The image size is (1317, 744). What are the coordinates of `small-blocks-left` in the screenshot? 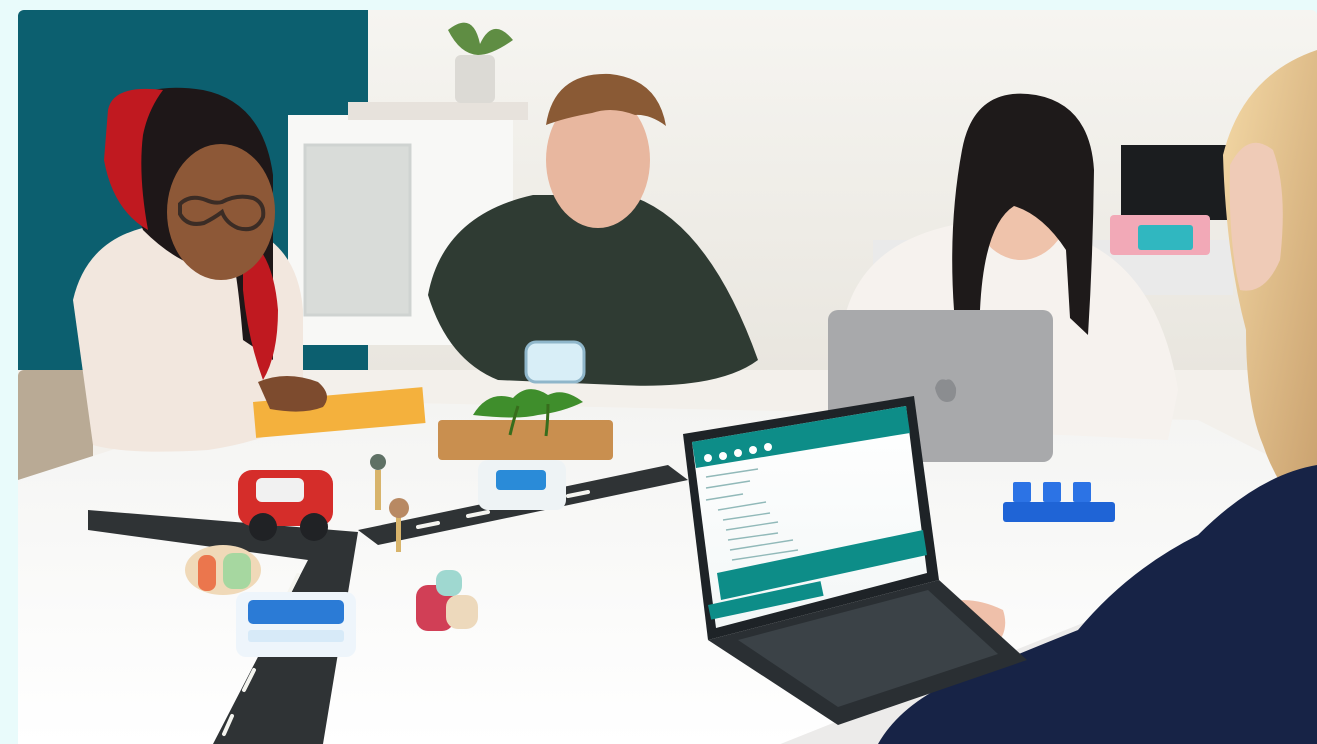 It's located at (223, 570).